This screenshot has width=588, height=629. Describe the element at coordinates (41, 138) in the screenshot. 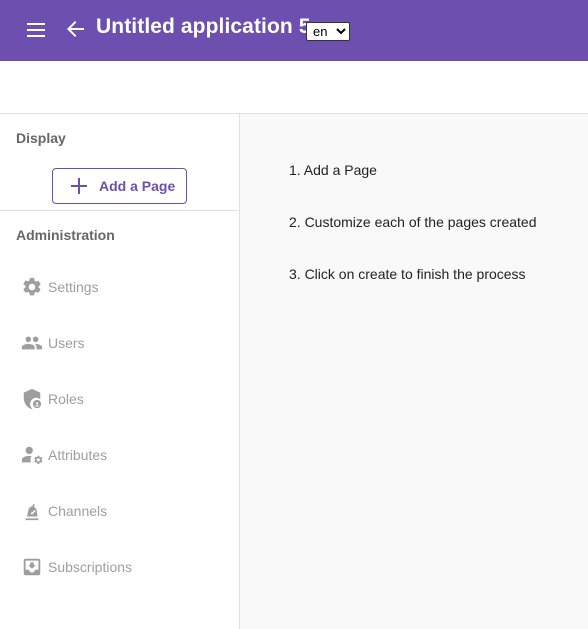

I see `display-section-label: Display` at that location.